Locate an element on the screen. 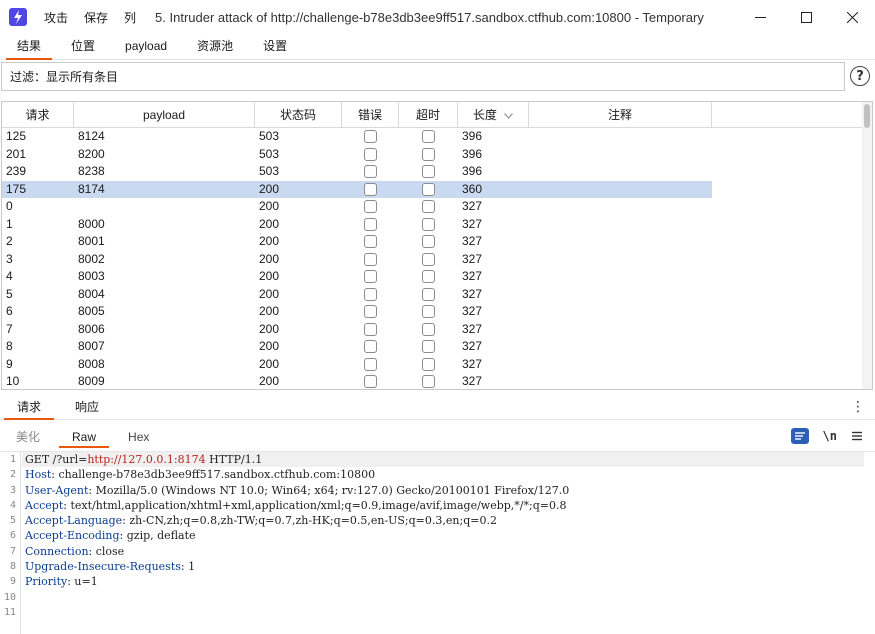  filter-bar: 过滤：显示所有条目 is located at coordinates (423, 76).